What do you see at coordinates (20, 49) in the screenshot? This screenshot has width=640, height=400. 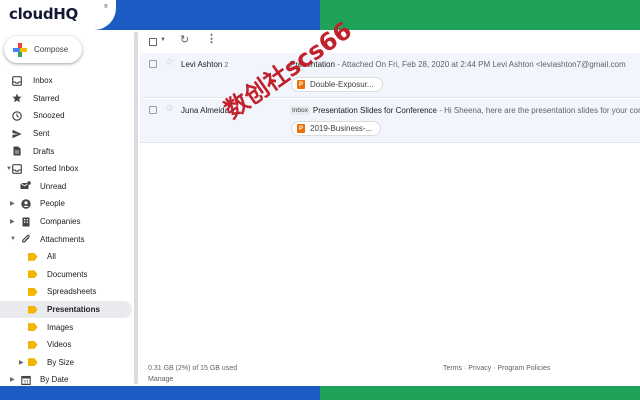 I see `plus-icon` at bounding box center [20, 49].